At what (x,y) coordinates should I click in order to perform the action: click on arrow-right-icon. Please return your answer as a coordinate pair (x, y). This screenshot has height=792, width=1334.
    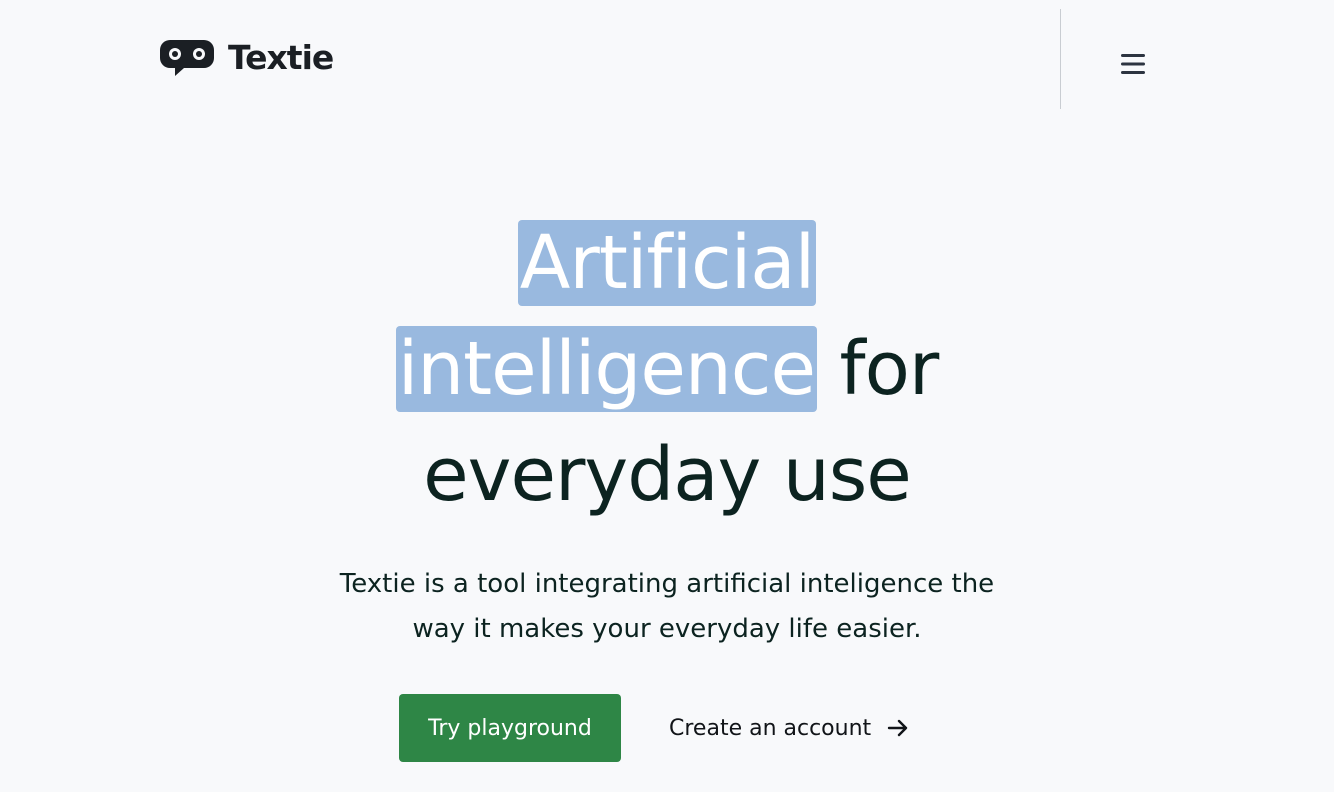
    Looking at the image, I should click on (890, 728).